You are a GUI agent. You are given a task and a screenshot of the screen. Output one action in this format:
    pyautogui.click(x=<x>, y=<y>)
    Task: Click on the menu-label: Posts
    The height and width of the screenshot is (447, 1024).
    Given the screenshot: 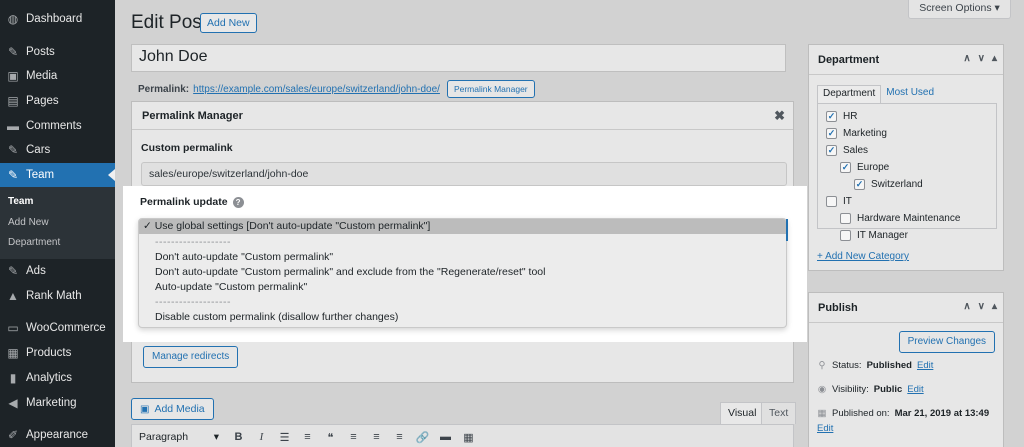 What is the action you would take?
    pyautogui.click(x=40, y=52)
    